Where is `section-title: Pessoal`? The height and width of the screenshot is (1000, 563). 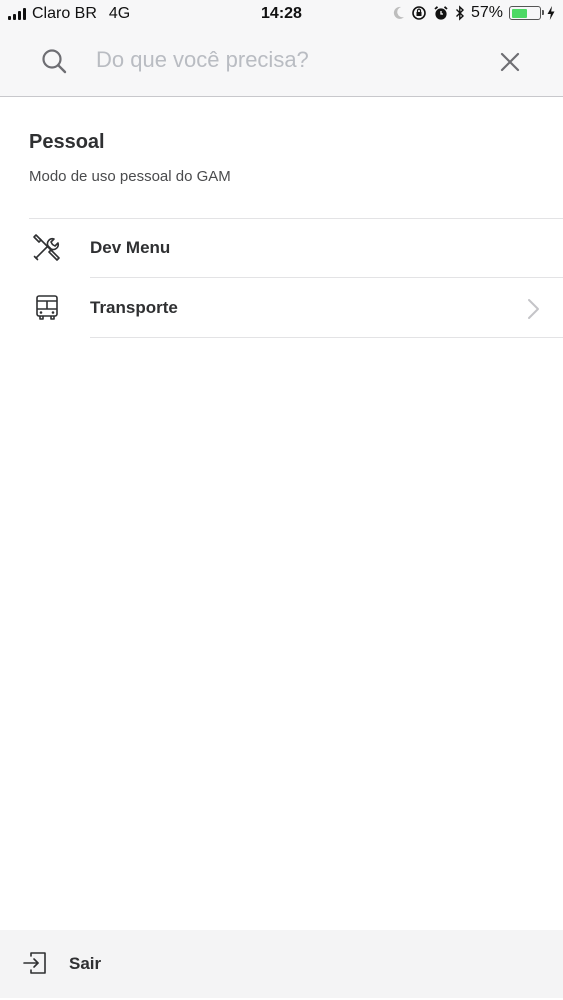
section-title: Pessoal is located at coordinates (67, 142).